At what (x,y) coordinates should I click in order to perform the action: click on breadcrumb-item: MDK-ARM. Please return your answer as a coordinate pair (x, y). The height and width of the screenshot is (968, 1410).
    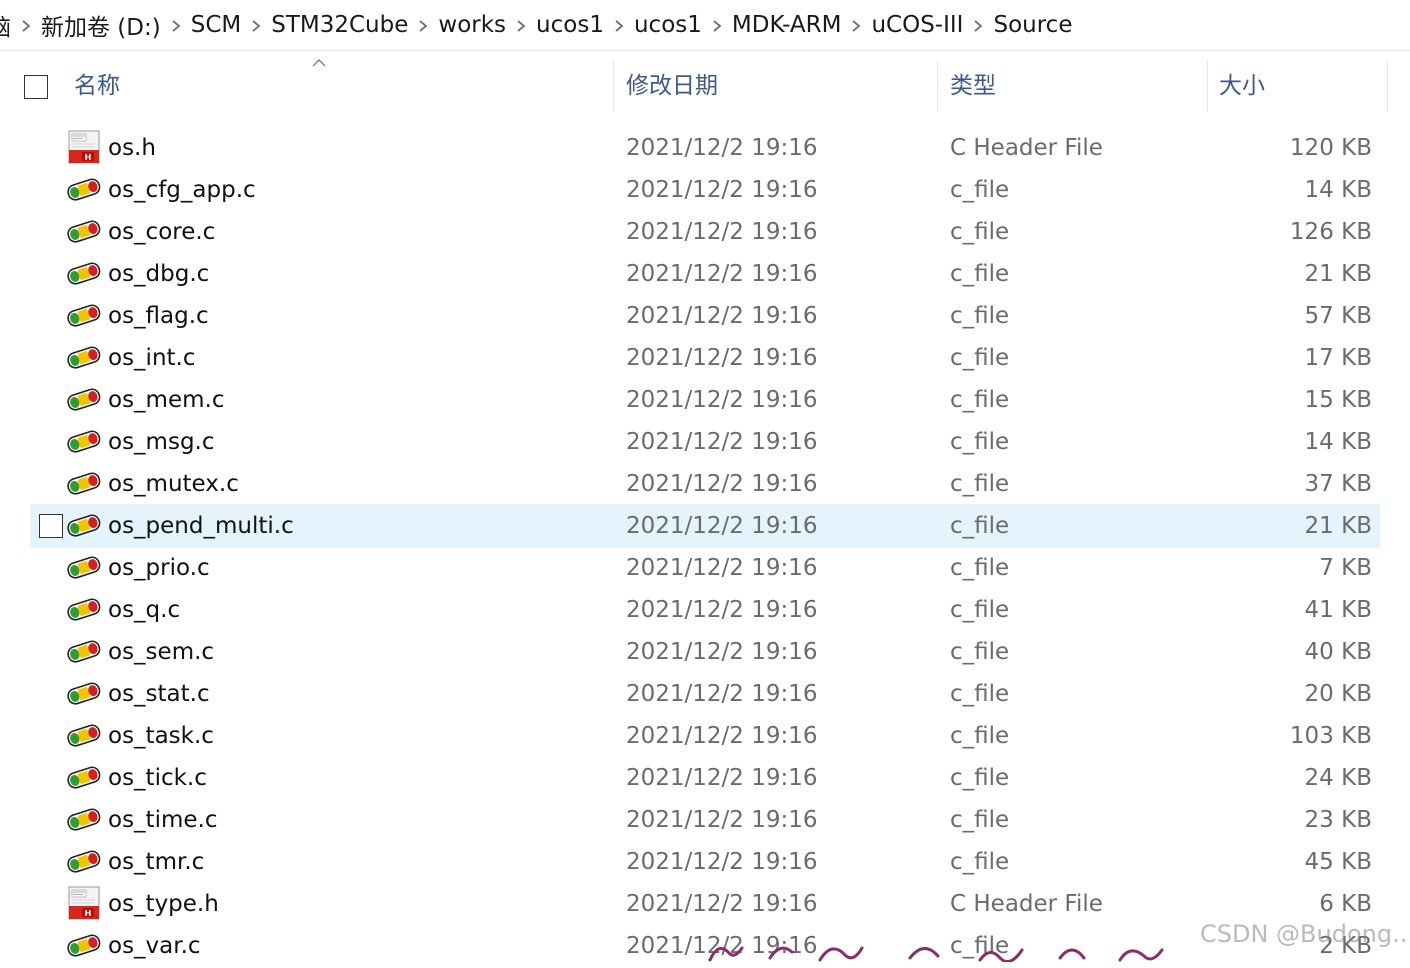
    Looking at the image, I should click on (787, 25).